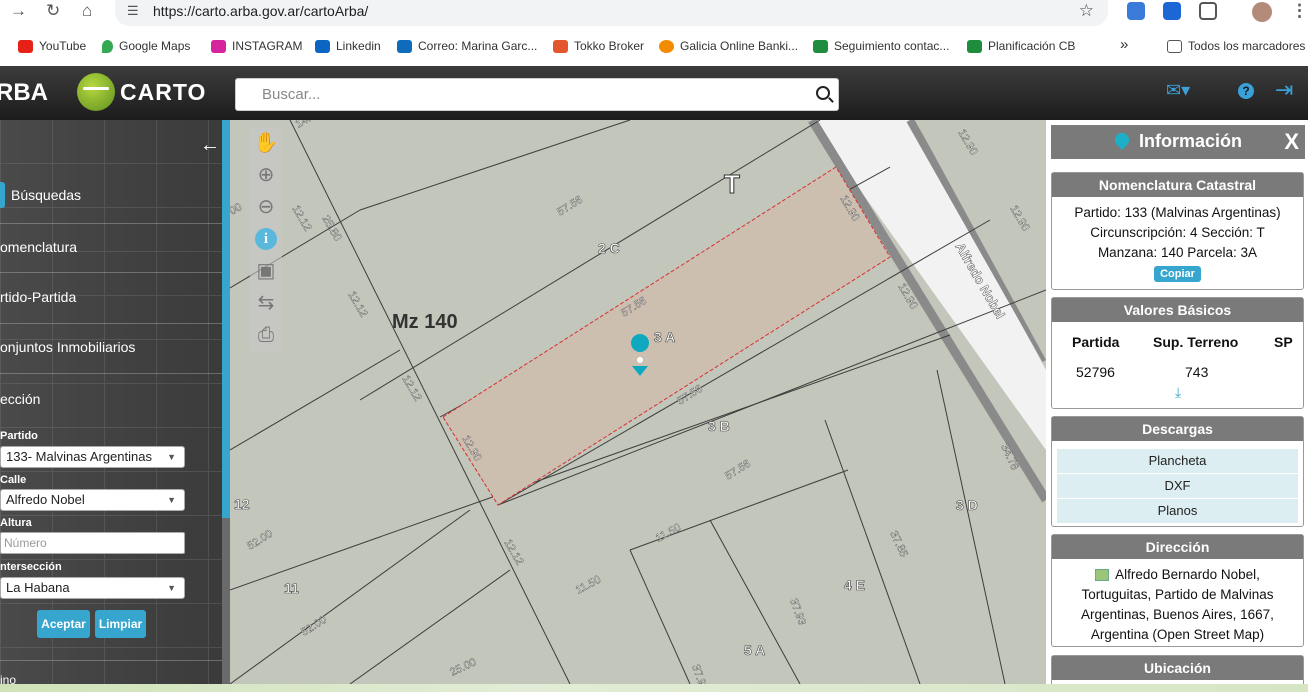 This screenshot has height=692, width=1308. Describe the element at coordinates (1177, 669) in the screenshot. I see `ubicacion-section: Ubicación` at that location.